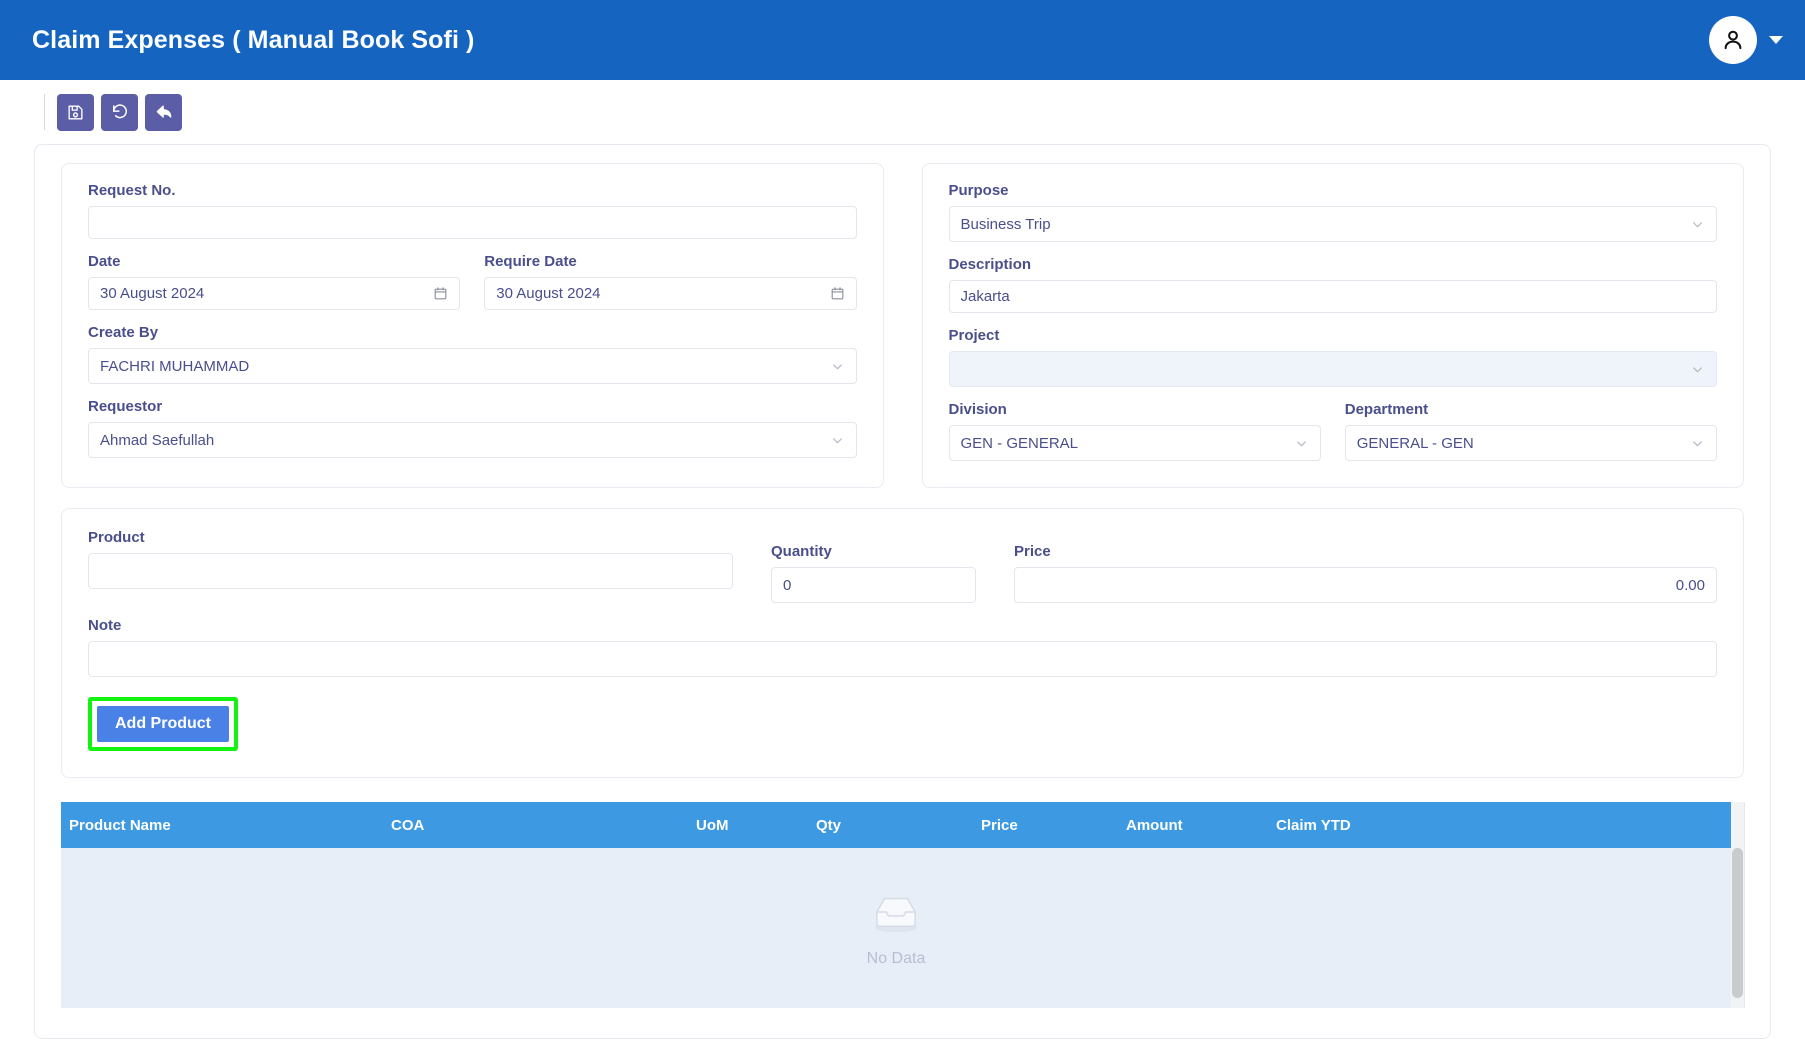 This screenshot has width=1805, height=1047. I want to click on field-requestor: Requestor Ahmad Saefullah, so click(472, 428).